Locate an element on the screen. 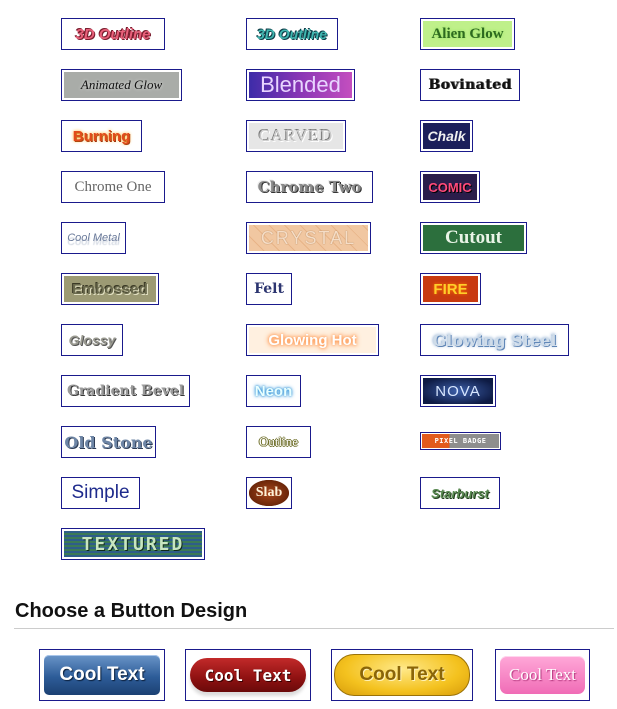  logo-label: Glossy is located at coordinates (92, 340).